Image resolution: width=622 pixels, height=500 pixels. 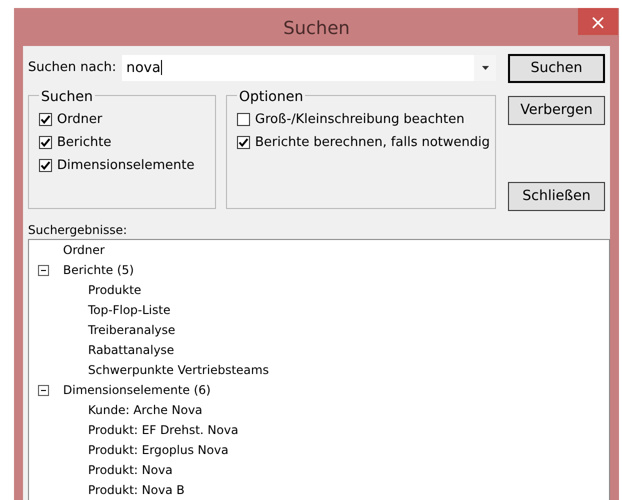 I want to click on tree-item: Produkt: Ergoplus Nova, so click(x=158, y=450).